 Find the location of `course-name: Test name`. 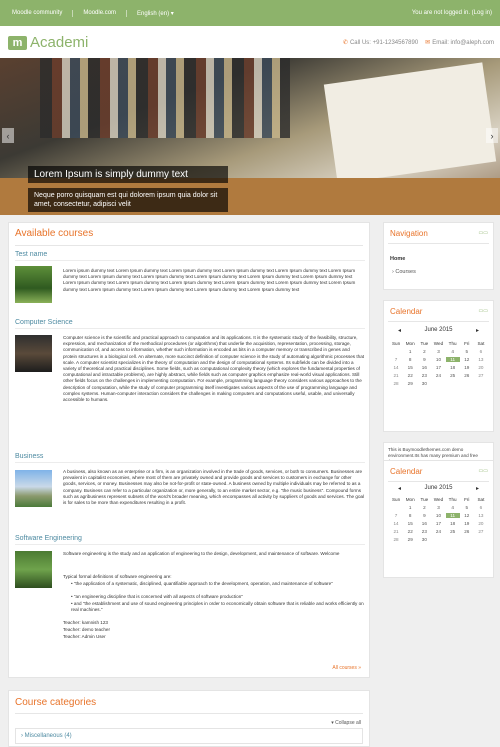

course-name: Test name is located at coordinates (190, 254).